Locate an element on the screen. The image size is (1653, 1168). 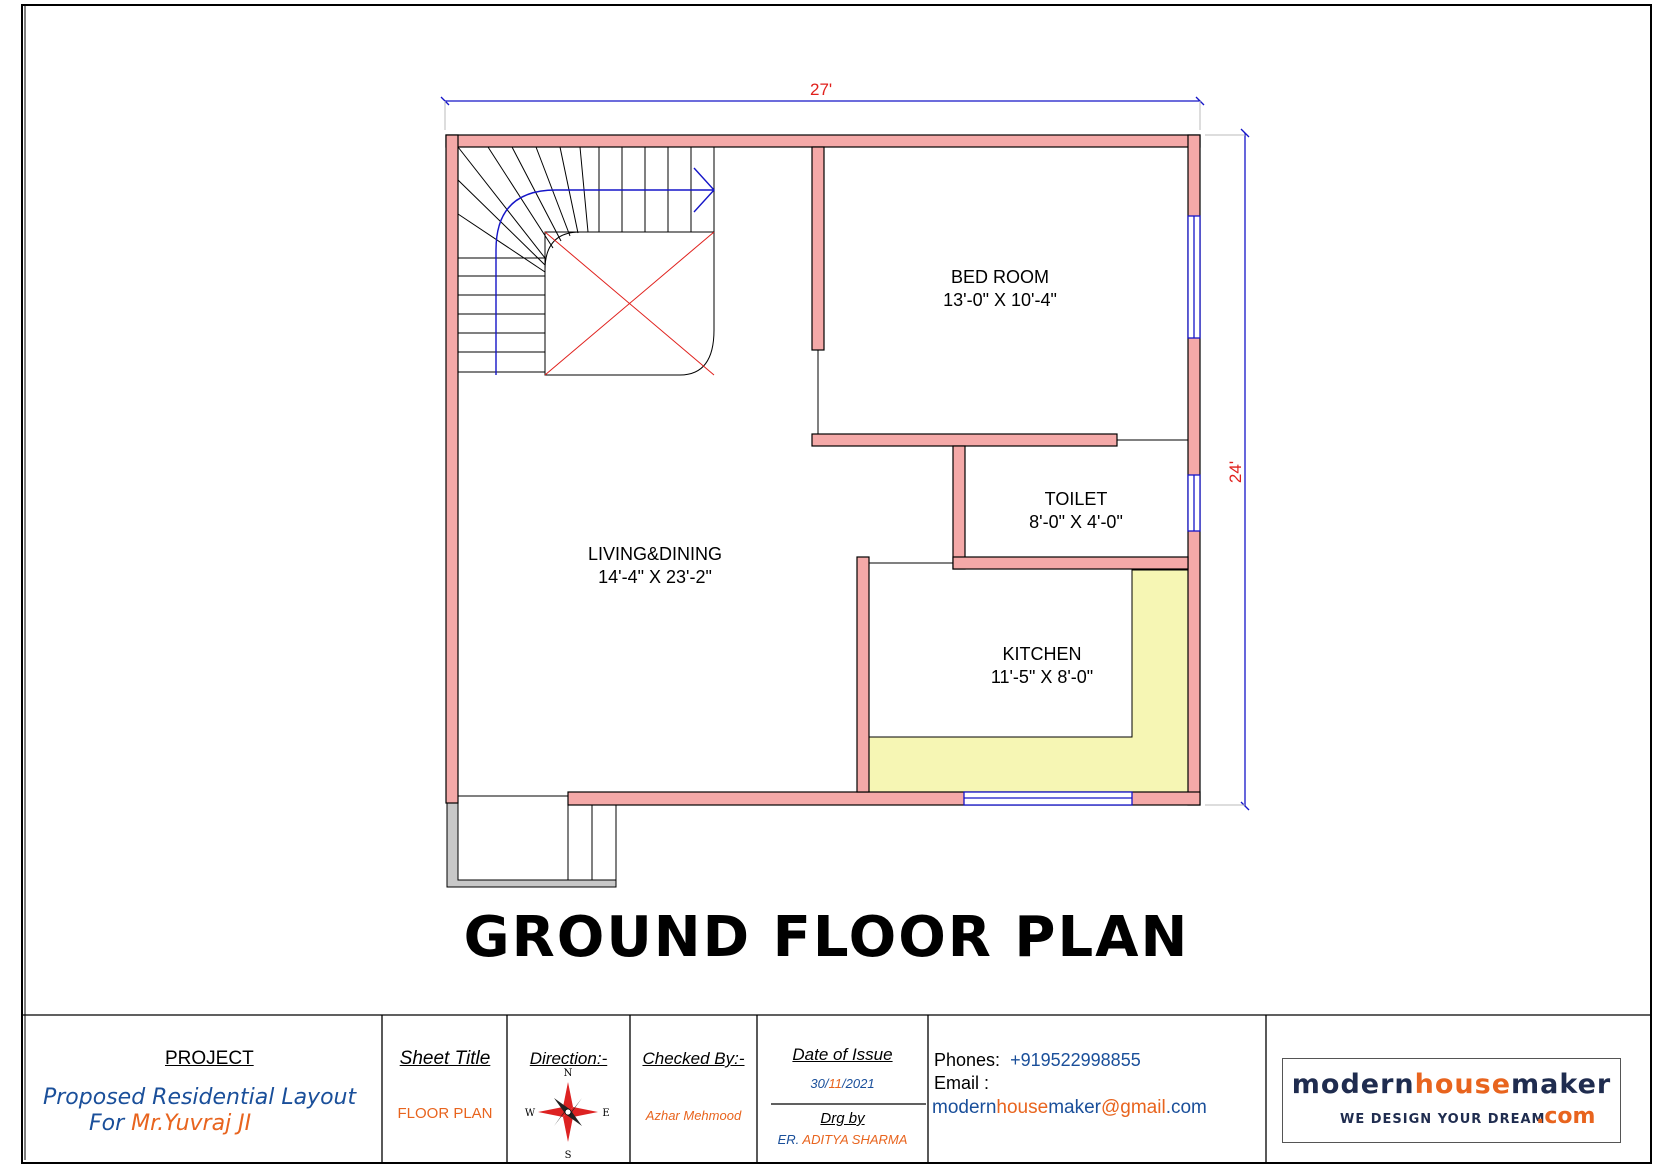
front-porch is located at coordinates (531, 841).